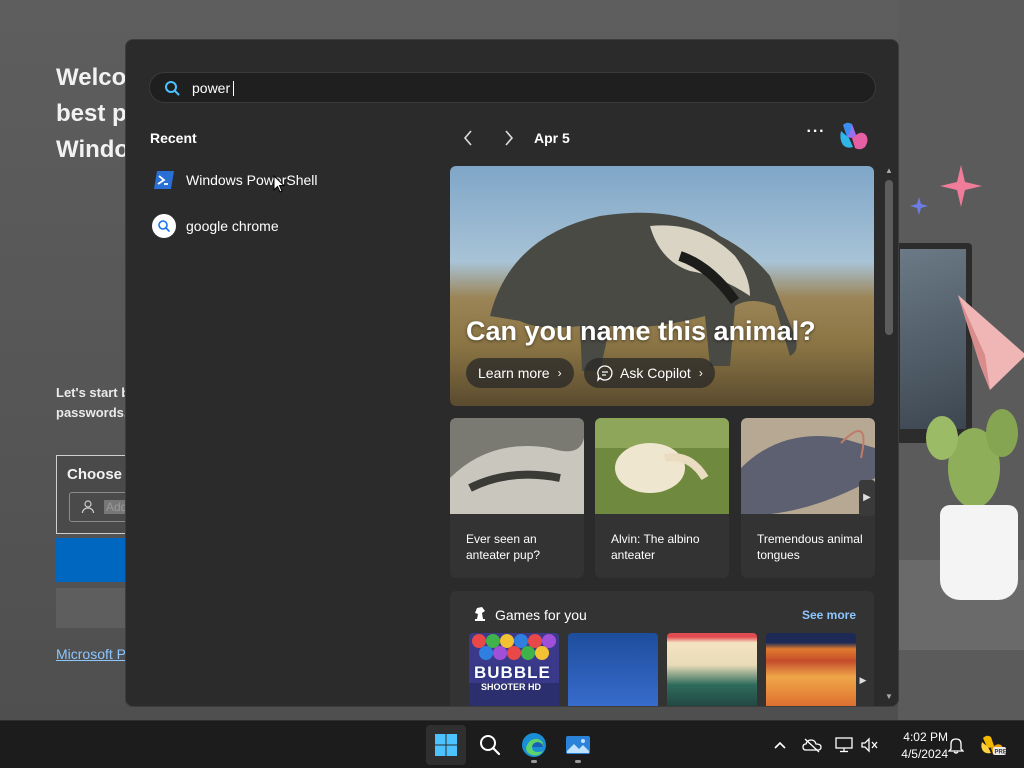 This screenshot has height=768, width=1024. I want to click on mouse-cursor-icon, so click(279, 184).